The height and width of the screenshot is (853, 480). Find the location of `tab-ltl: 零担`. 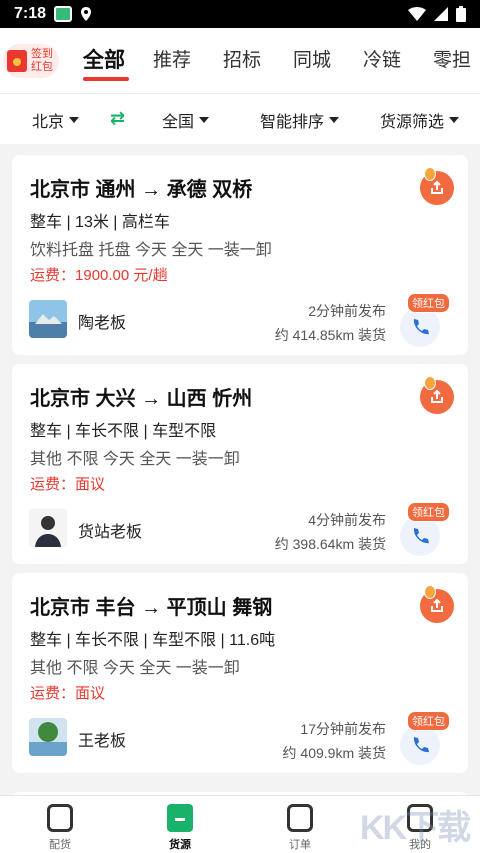

tab-ltl: 零担 is located at coordinates (456, 61).